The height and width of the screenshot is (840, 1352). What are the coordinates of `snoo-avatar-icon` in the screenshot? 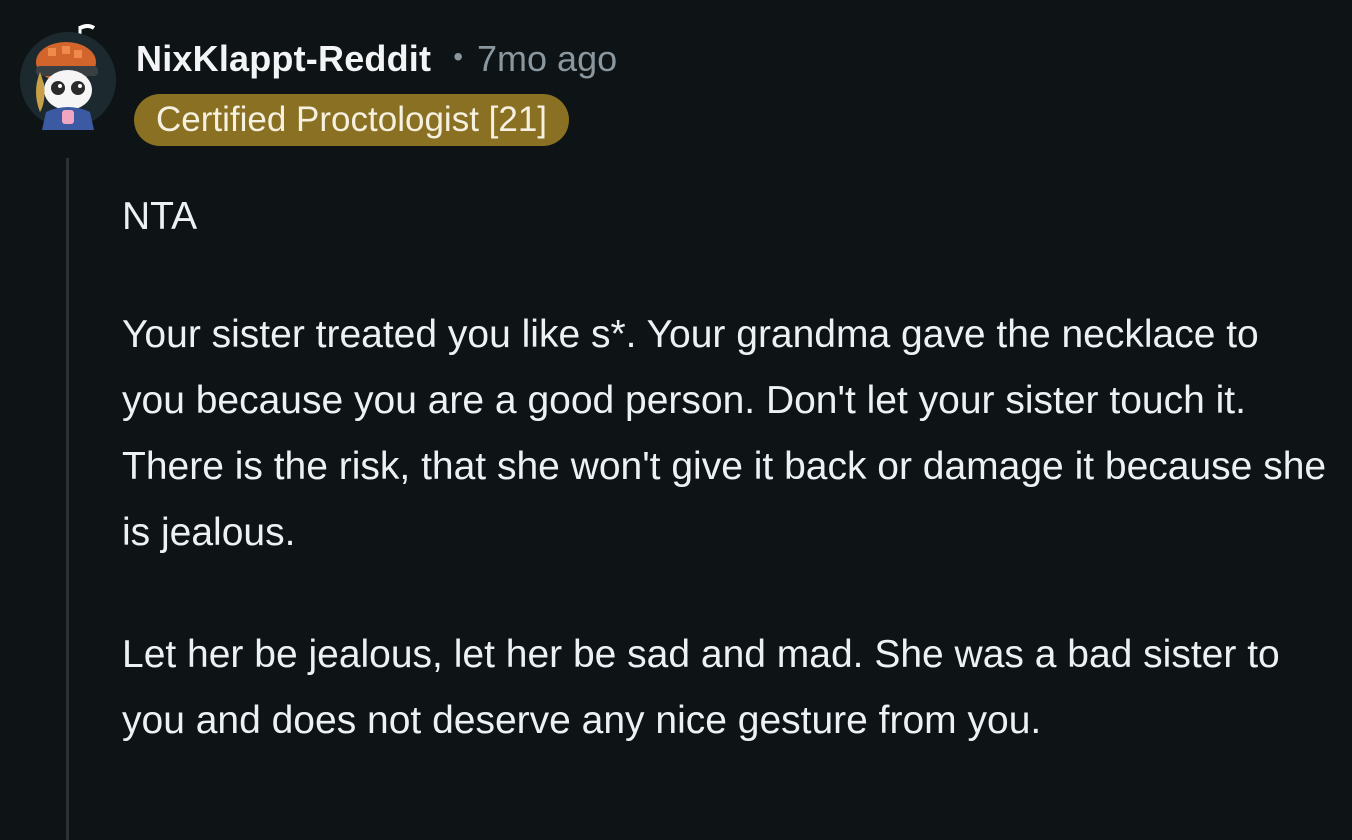 It's located at (68, 77).